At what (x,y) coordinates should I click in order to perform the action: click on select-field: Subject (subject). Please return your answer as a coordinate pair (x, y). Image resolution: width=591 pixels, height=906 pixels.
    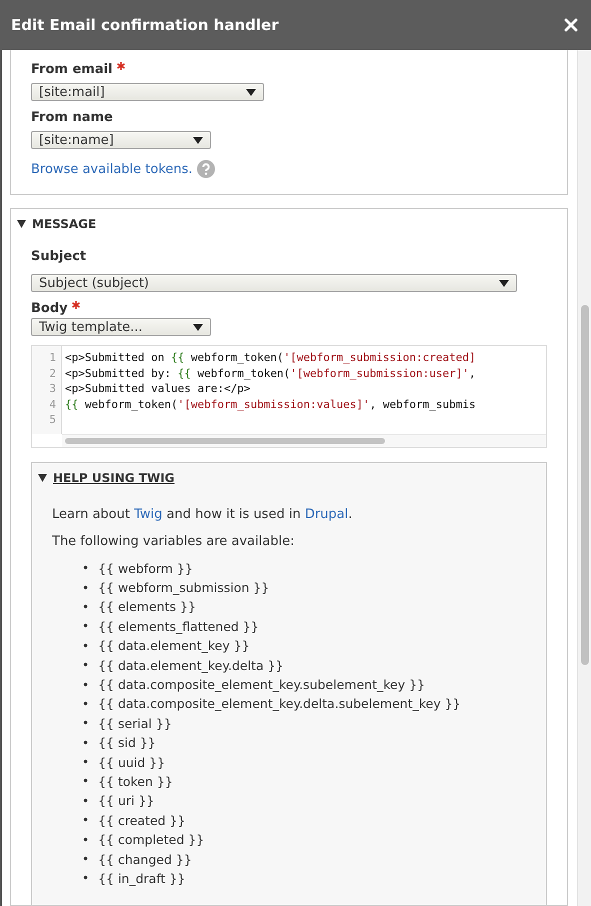
    Looking at the image, I should click on (274, 283).